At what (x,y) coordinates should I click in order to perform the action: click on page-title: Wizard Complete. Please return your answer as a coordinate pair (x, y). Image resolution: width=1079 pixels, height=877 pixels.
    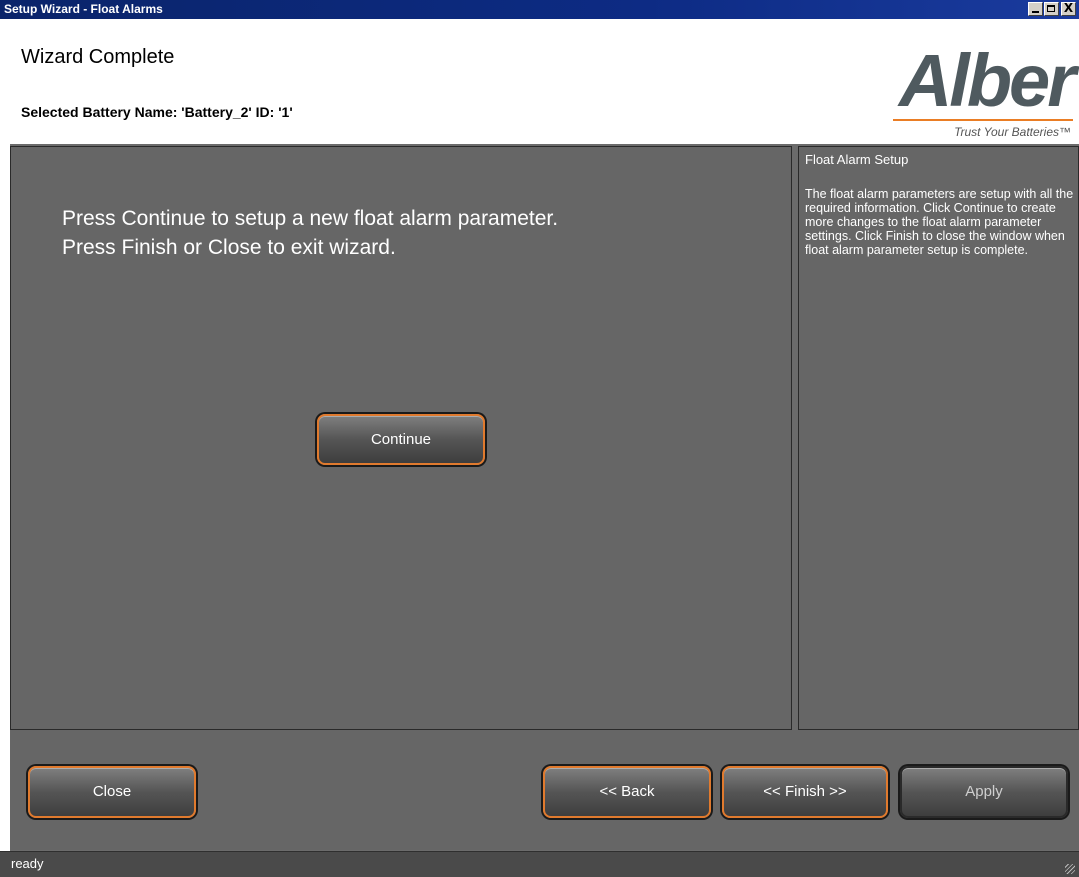
    Looking at the image, I should click on (98, 57).